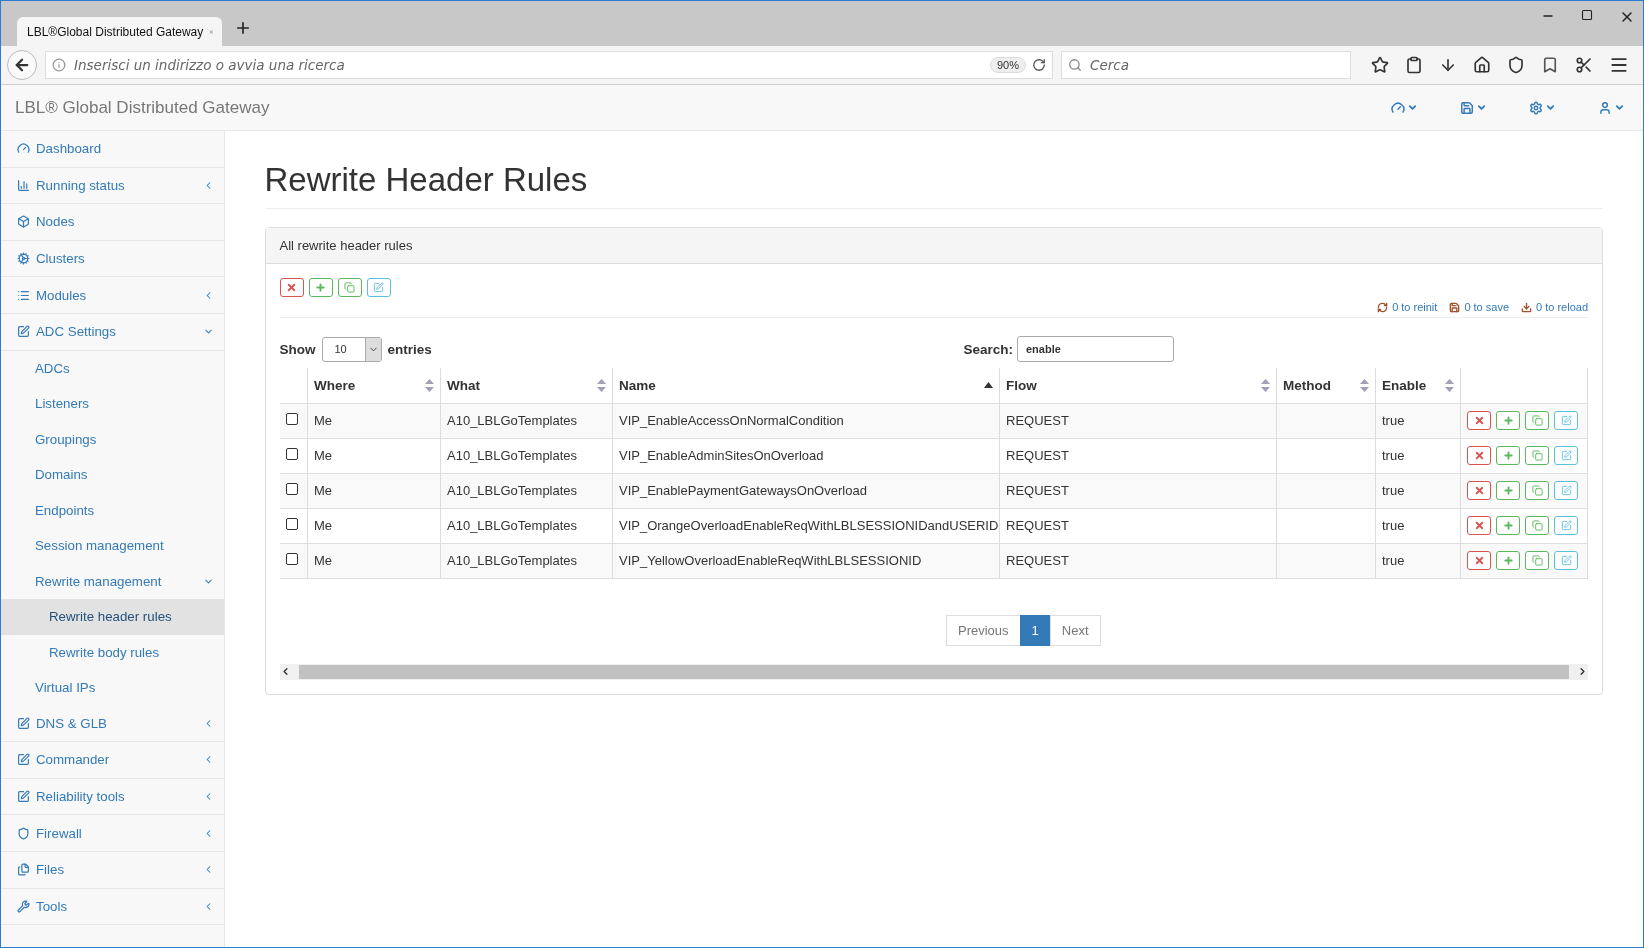 This screenshot has height=948, width=1644. Describe the element at coordinates (933, 671) in the screenshot. I see `horizontal-scrollbar` at that location.